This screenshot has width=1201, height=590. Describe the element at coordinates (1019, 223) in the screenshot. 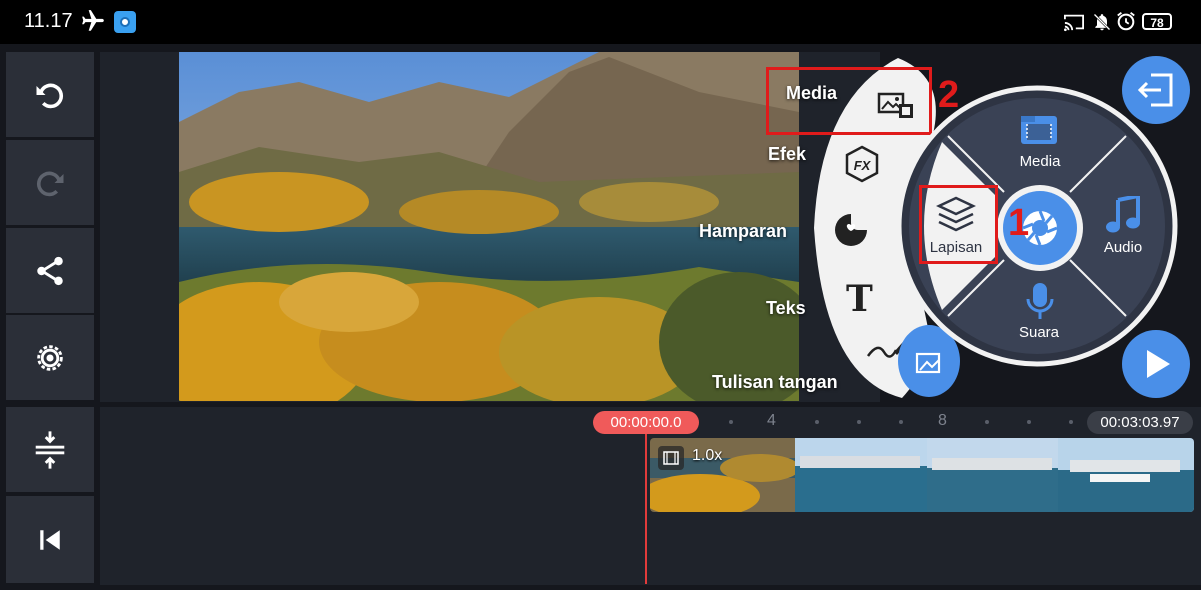

I see `annotation-step-1: 1` at that location.